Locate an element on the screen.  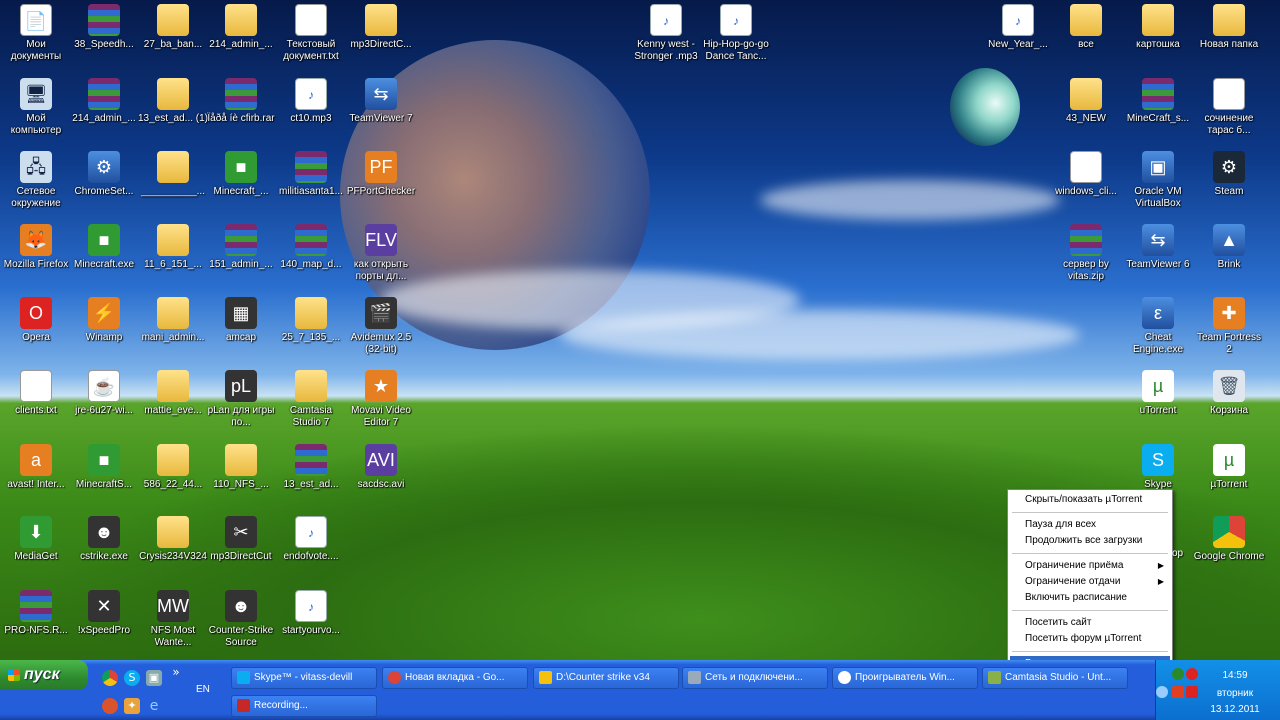
desktop-icon: 🦊 Mozilla Firefox is located at coordinates (36, 245).